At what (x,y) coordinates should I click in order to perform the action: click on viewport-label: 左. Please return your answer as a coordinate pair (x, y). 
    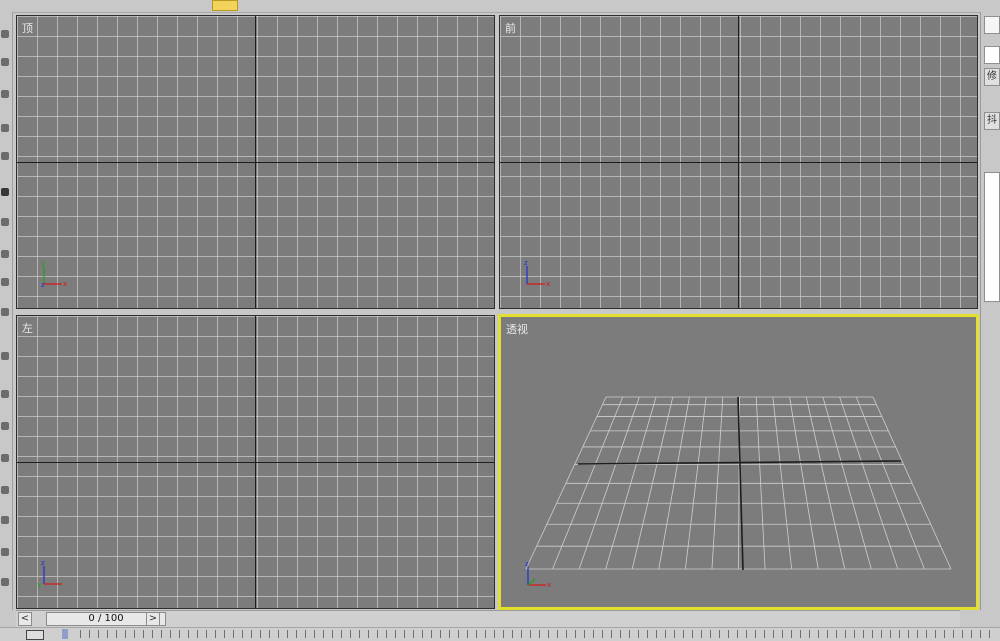
    Looking at the image, I should click on (27, 328).